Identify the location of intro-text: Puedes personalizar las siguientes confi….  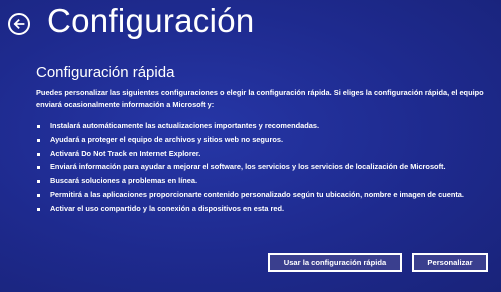
(260, 98).